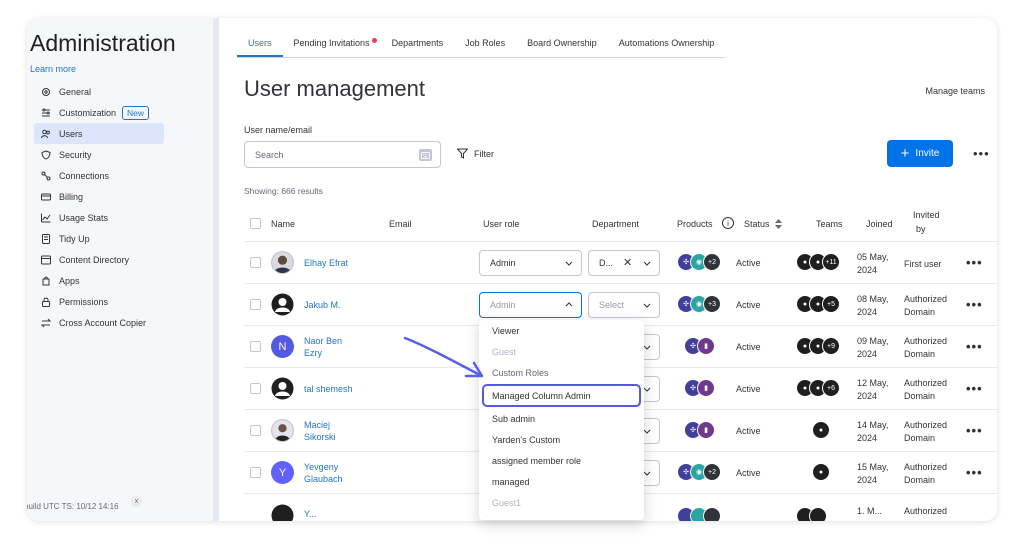  I want to click on invited-by: Authorized Domain, so click(925, 306).